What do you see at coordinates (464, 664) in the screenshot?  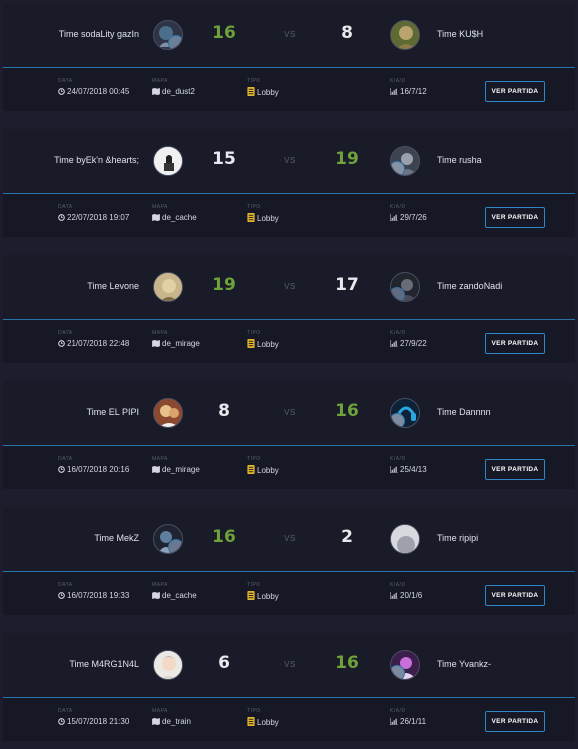 I see `right-team-name: Time Yvankz-` at bounding box center [464, 664].